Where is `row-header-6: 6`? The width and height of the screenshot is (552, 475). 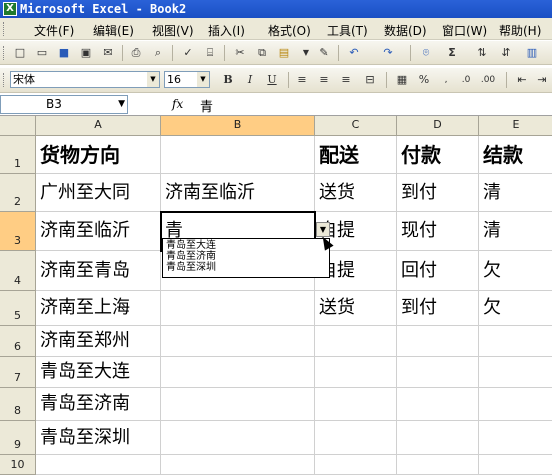
row-header-6: 6 is located at coordinates (18, 341).